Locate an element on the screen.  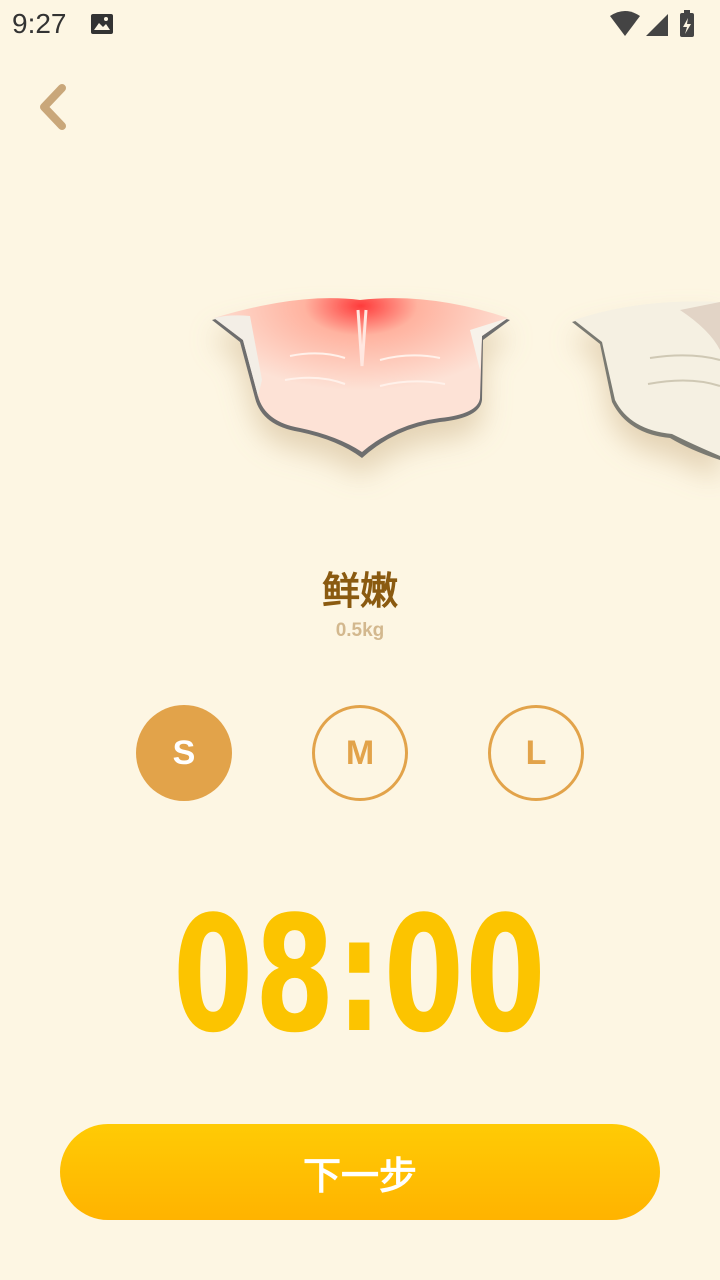
back-button is located at coordinates (55, 107).